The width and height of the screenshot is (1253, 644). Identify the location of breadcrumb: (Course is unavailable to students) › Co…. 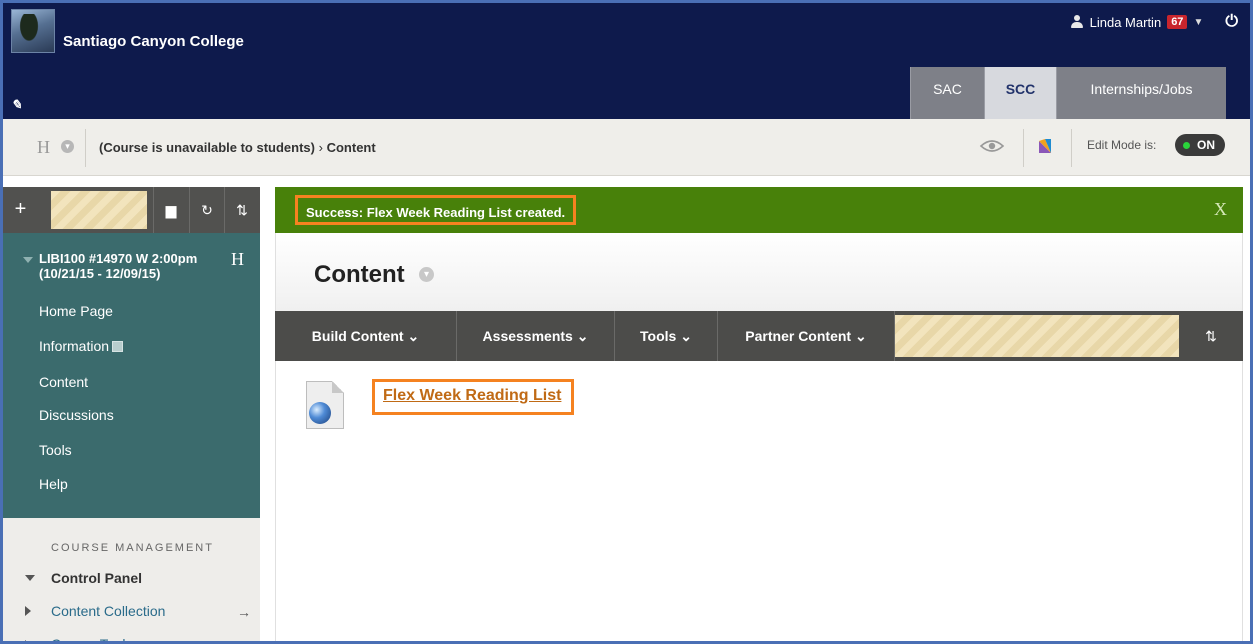
(237, 147).